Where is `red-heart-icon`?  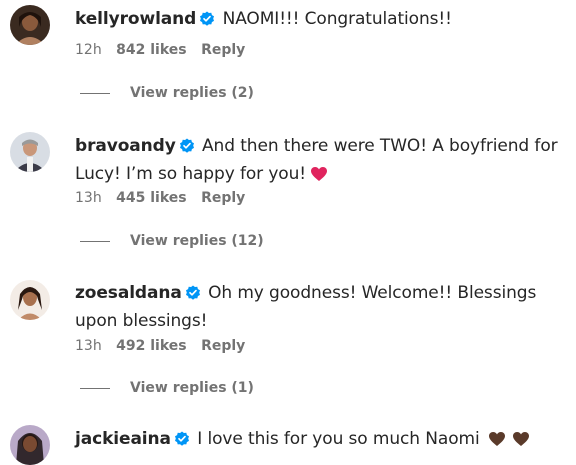
red-heart-icon is located at coordinates (319, 177).